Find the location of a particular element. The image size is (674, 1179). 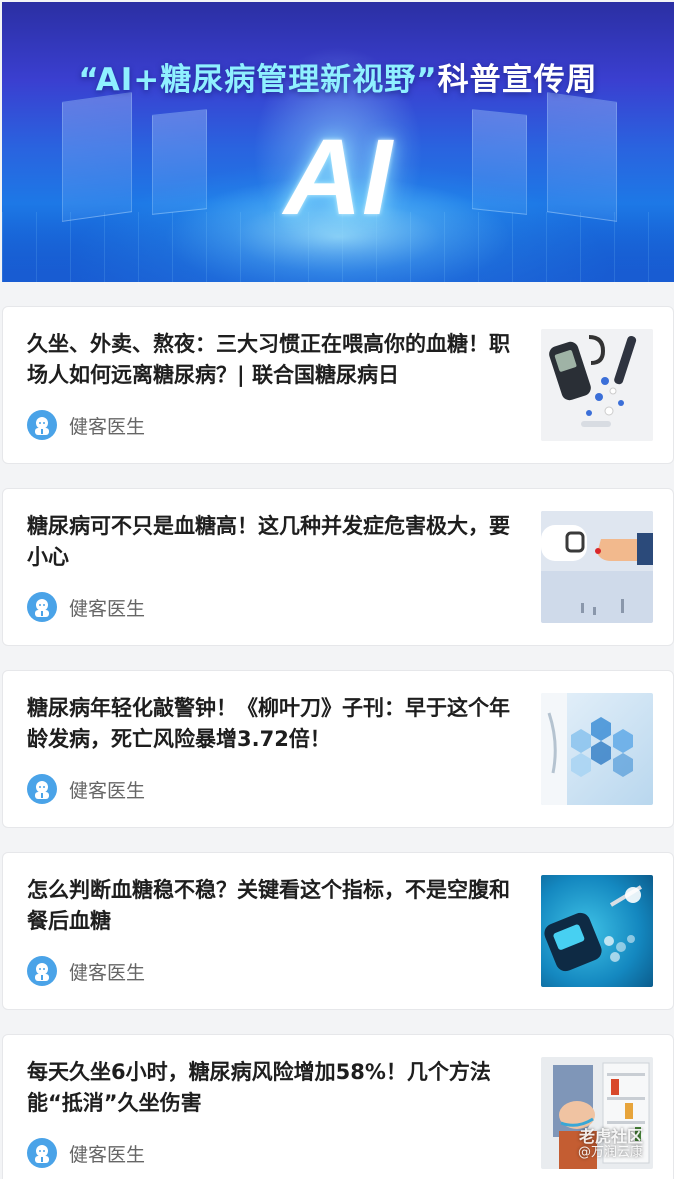

banner-title: “AI+糖尿病管理新视野”科普宣传周 is located at coordinates (338, 76).